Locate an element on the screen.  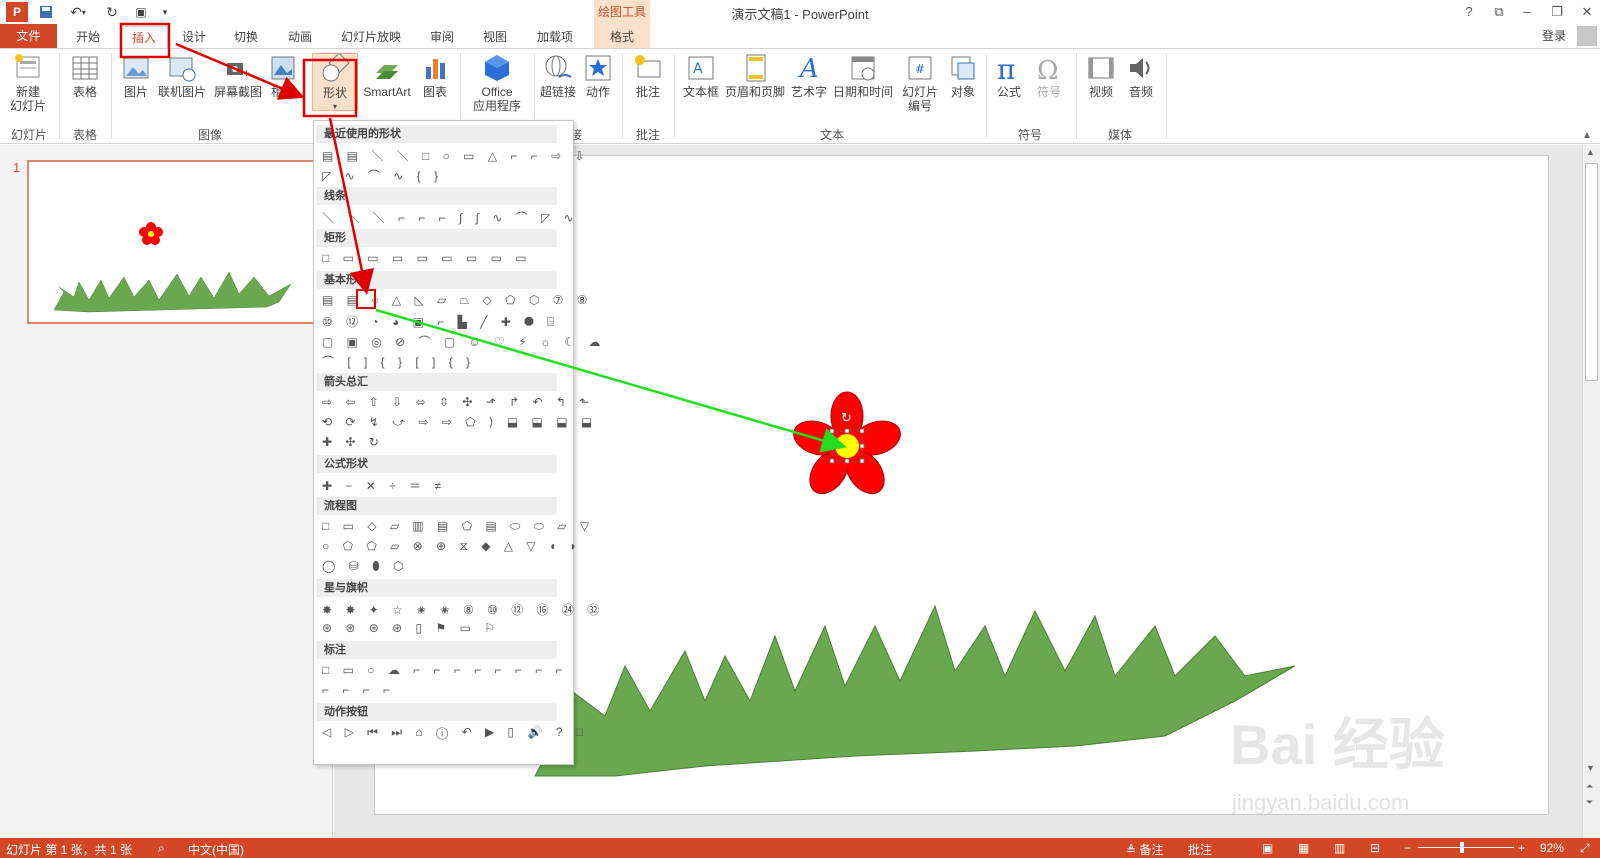
gallery-row: ▢ ▣ ◎ ⊘ ⌒ ▢ ☺ ♡ ⚡ ☼ ☾ ☁ is located at coordinates (463, 341).